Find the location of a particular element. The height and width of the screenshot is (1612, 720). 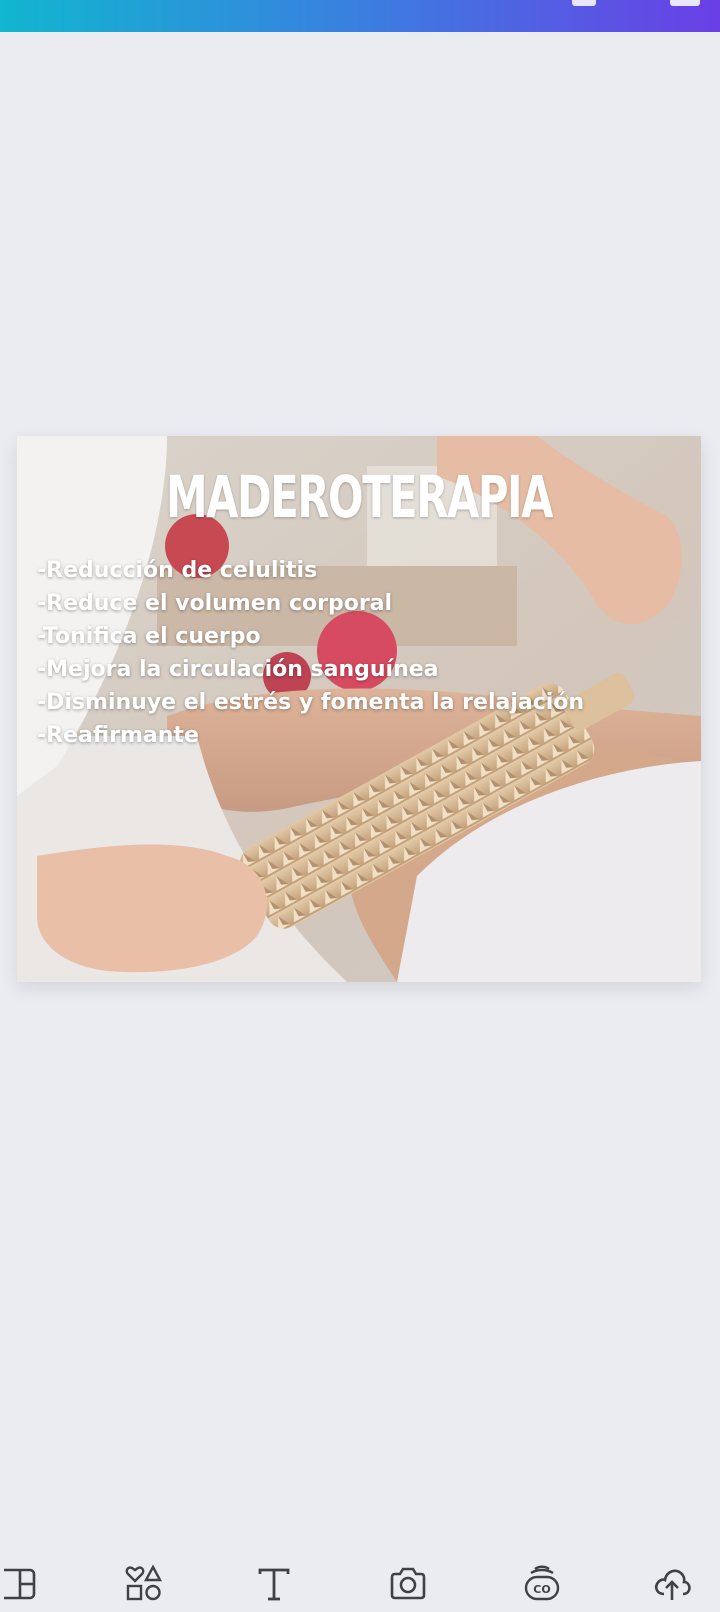

text-icon is located at coordinates (274, 1584).